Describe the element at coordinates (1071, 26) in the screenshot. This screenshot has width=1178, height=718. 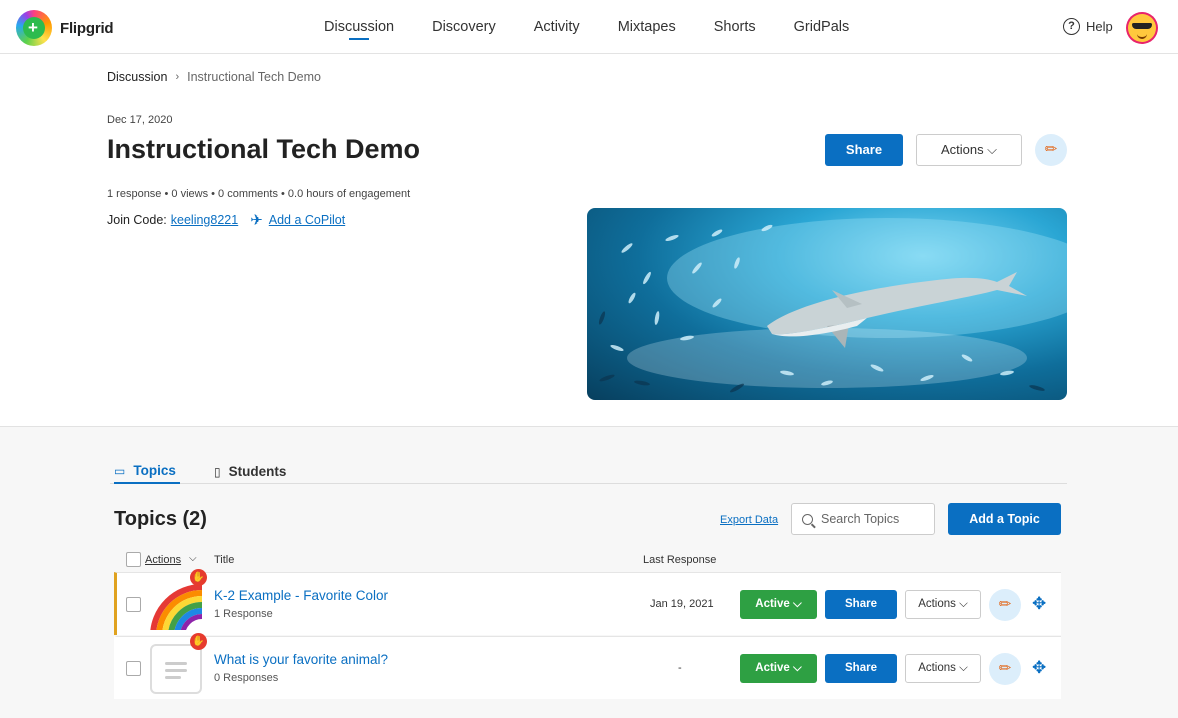
I see `question-circle-icon: ?` at that location.